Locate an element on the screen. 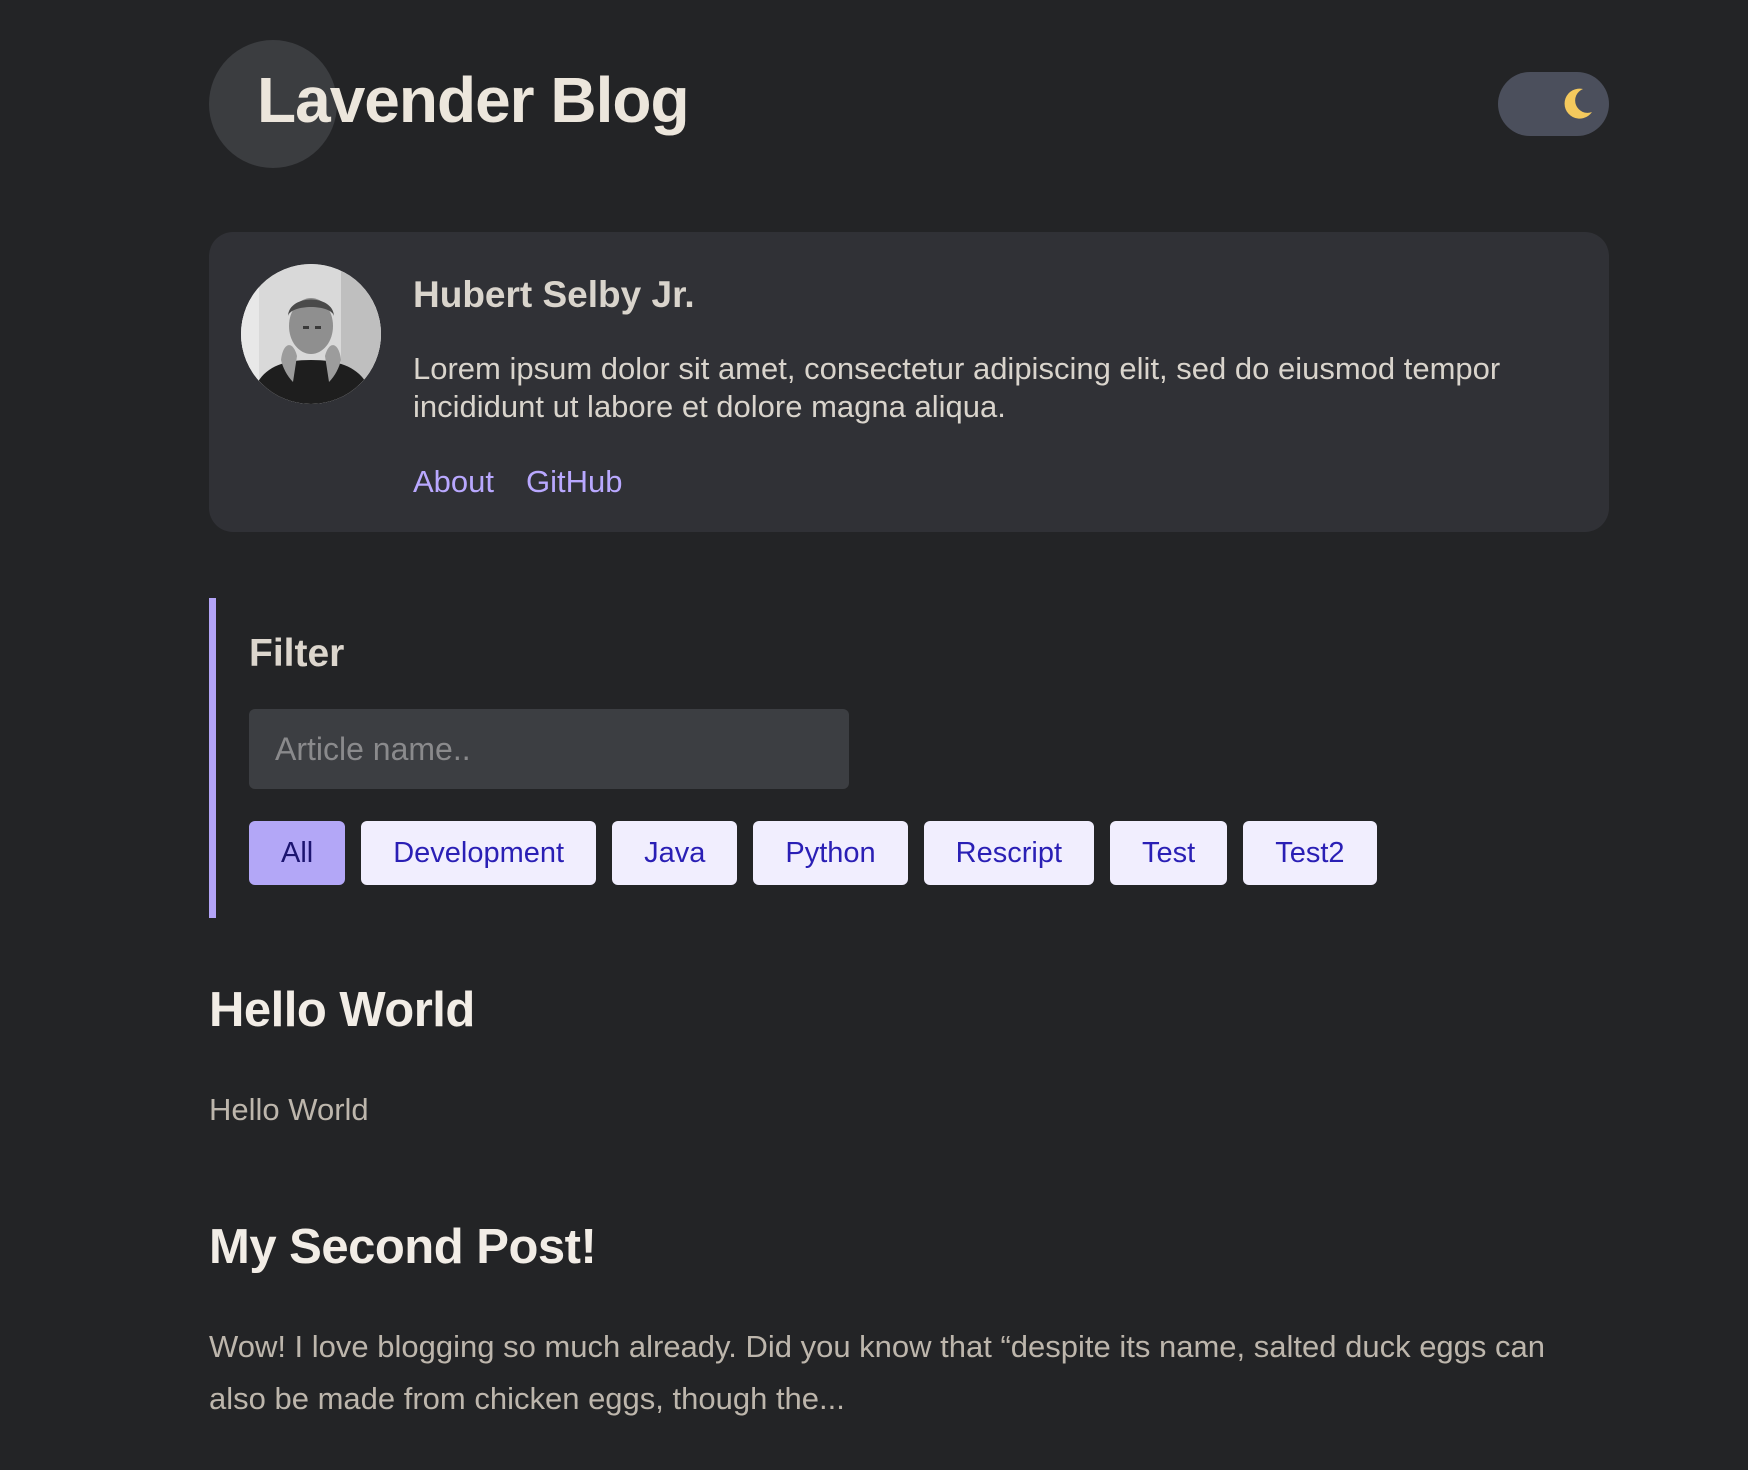 This screenshot has width=1748, height=1470. site-header: Lavender Blog is located at coordinates (909, 104).